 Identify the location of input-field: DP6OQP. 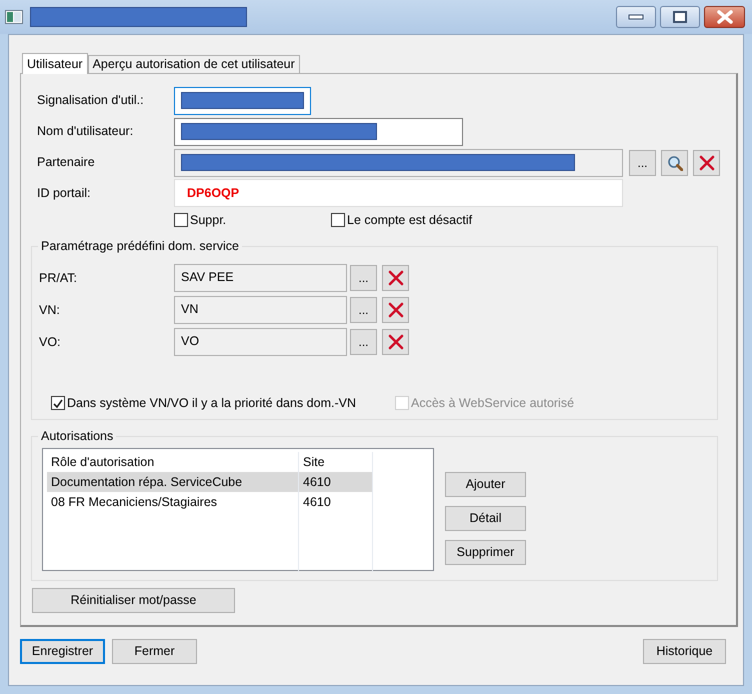
(398, 193).